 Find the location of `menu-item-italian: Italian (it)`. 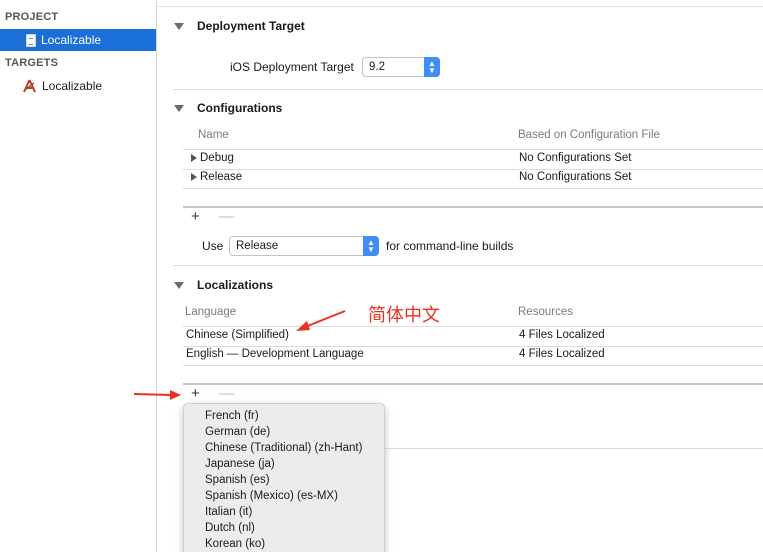

menu-item-italian: Italian (it) is located at coordinates (228, 512).